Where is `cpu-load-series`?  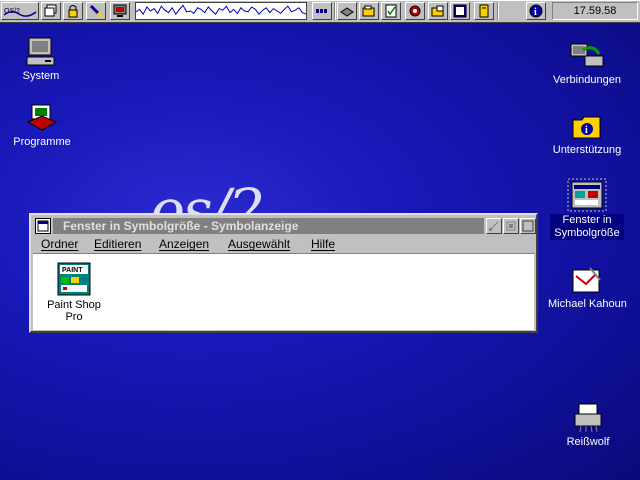
cpu-load-series is located at coordinates (221, 10).